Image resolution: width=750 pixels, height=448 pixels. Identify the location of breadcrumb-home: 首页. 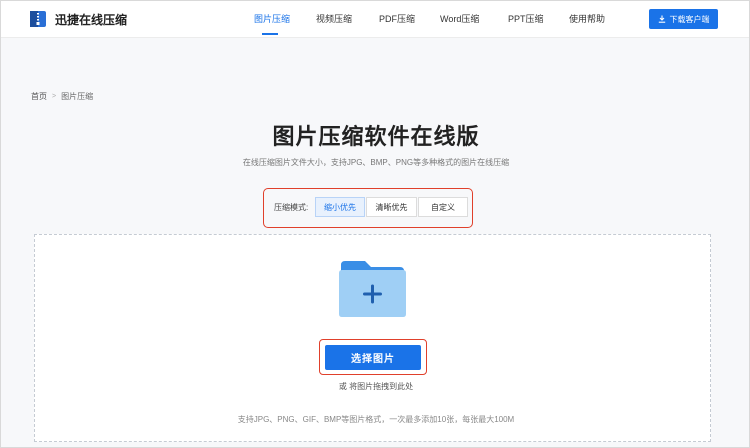
(39, 96).